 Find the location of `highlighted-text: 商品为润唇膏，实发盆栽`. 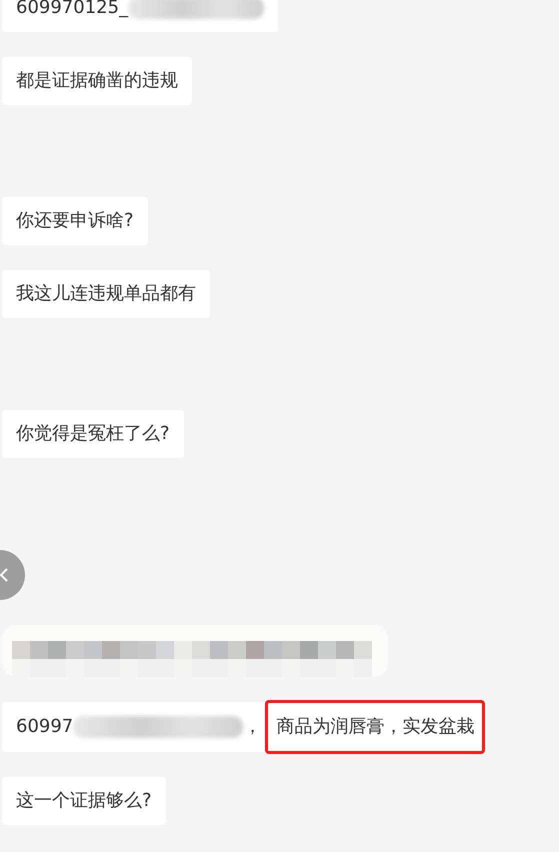

highlighted-text: 商品为润唇膏，实发盆栽 is located at coordinates (375, 727).